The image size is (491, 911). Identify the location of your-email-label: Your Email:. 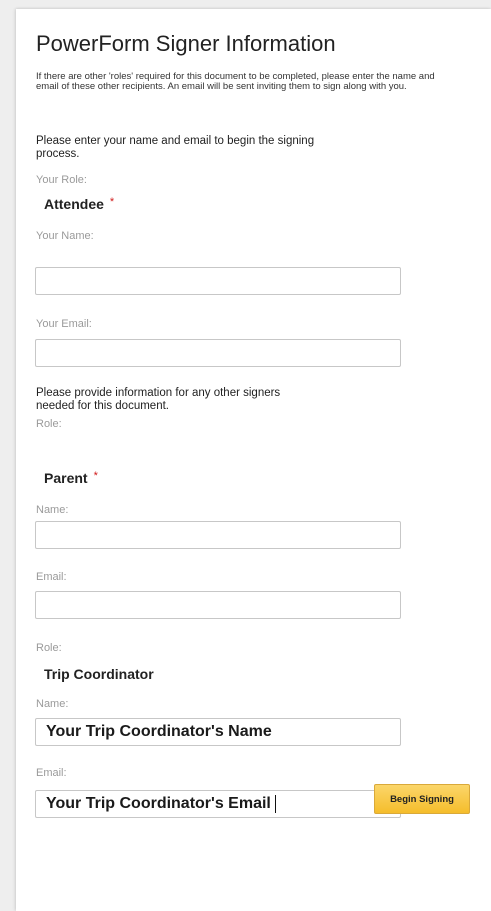
(64, 324).